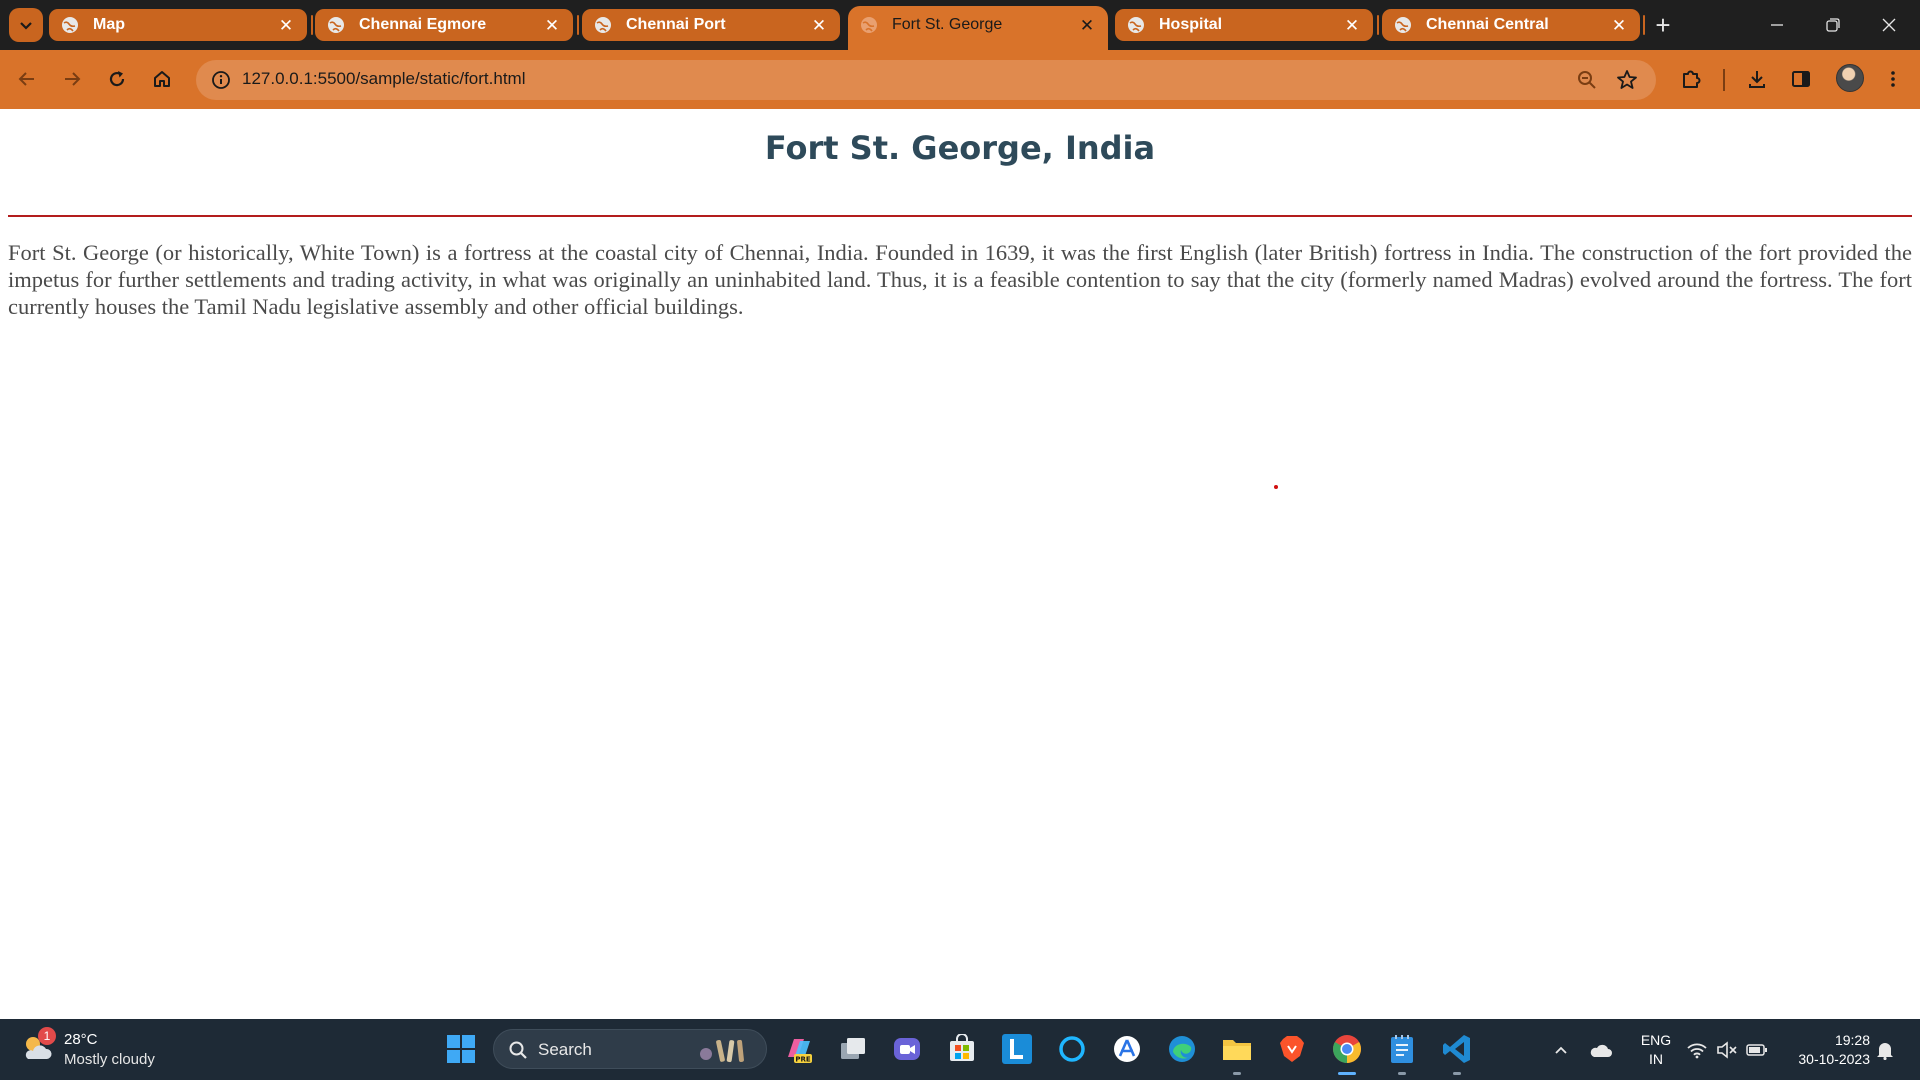  I want to click on taskbar-l-app, so click(1017, 1049).